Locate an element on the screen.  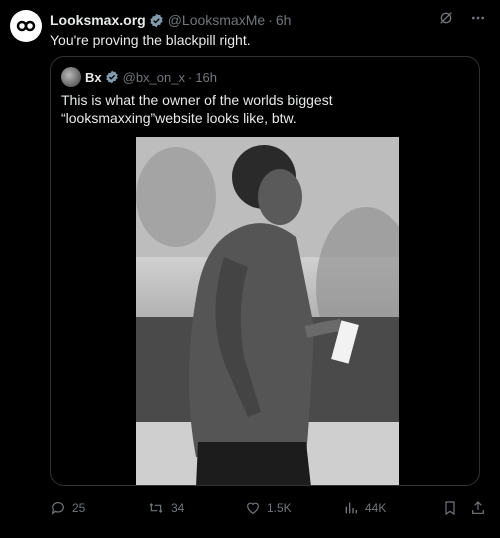
retweet-icon is located at coordinates (156, 508).